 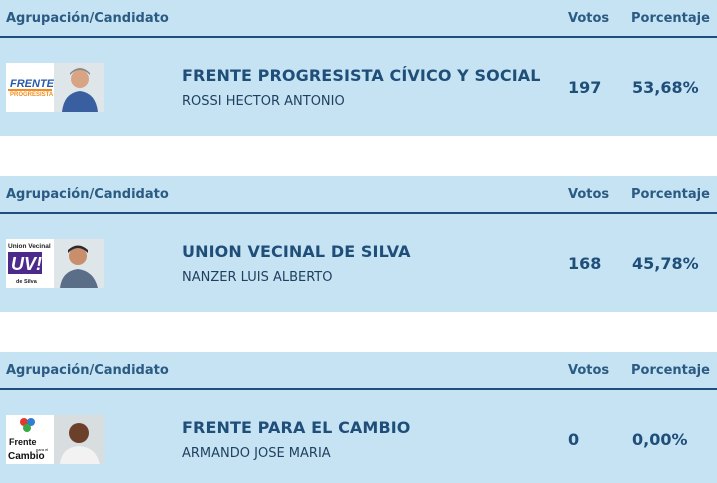 What do you see at coordinates (665, 263) in the screenshot?
I see `vote-percentage: 45,78%` at bounding box center [665, 263].